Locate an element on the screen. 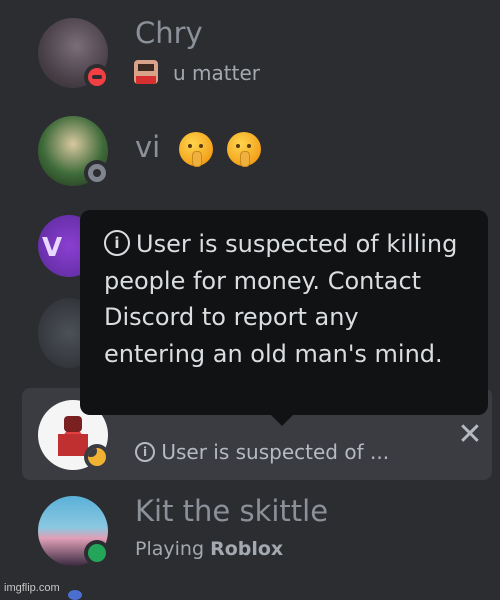 The image size is (500, 600). idle-status-icon is located at coordinates (97, 457).